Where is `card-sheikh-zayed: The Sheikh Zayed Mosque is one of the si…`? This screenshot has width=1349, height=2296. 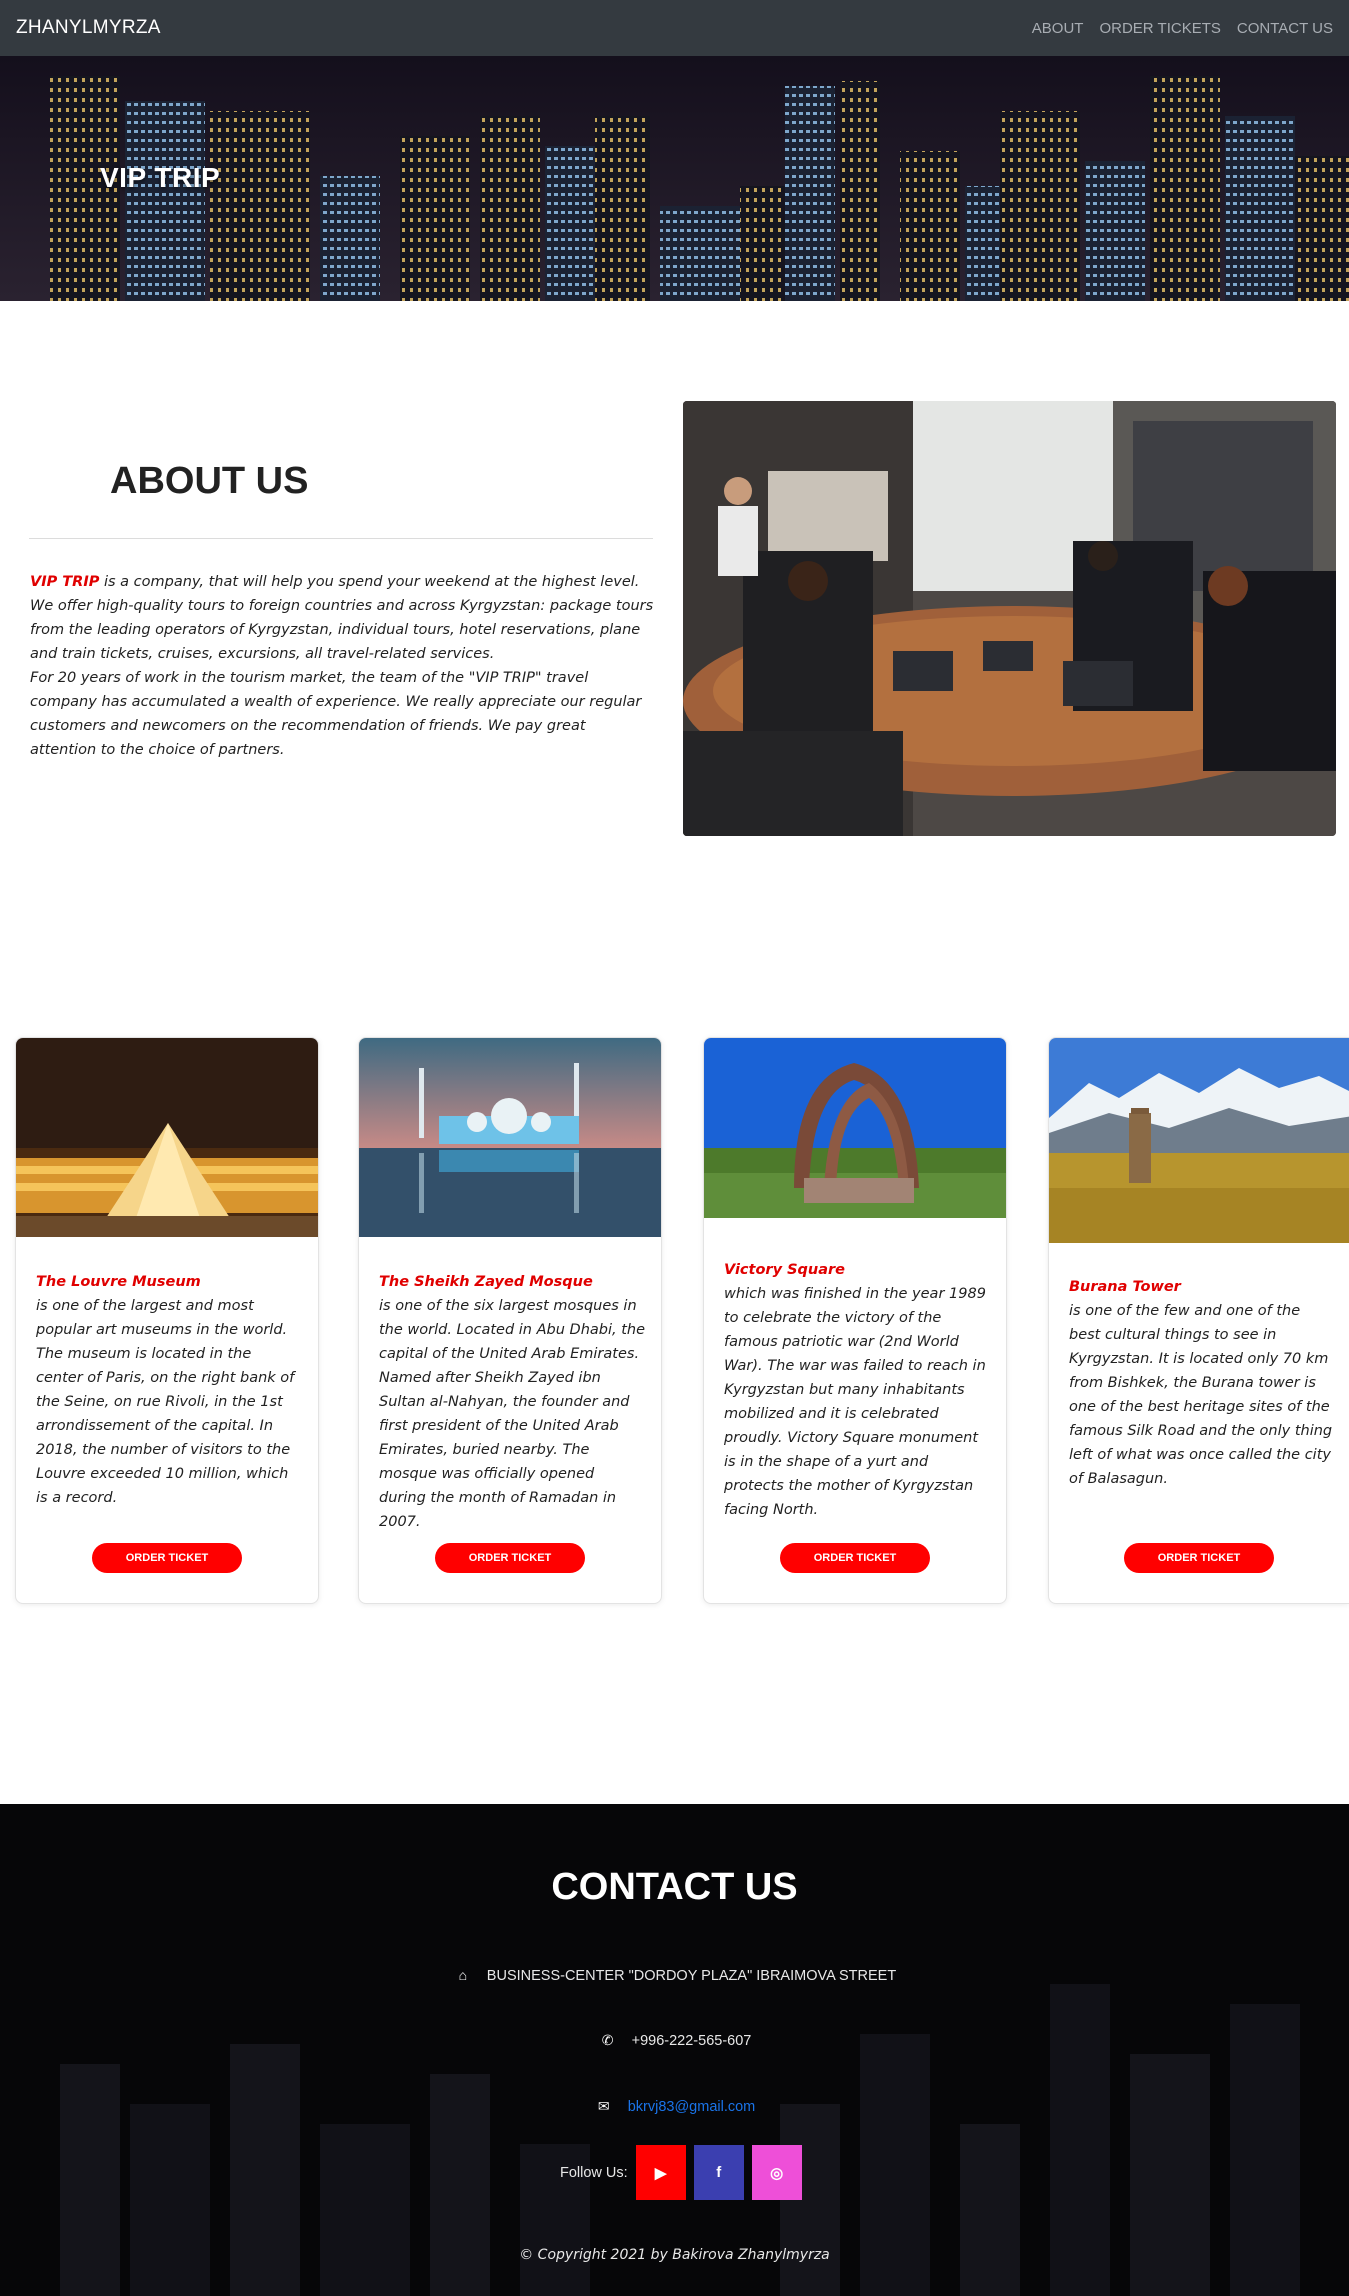
card-sheikh-zayed: The Sheikh Zayed Mosque is one of the si… is located at coordinates (510, 1320).